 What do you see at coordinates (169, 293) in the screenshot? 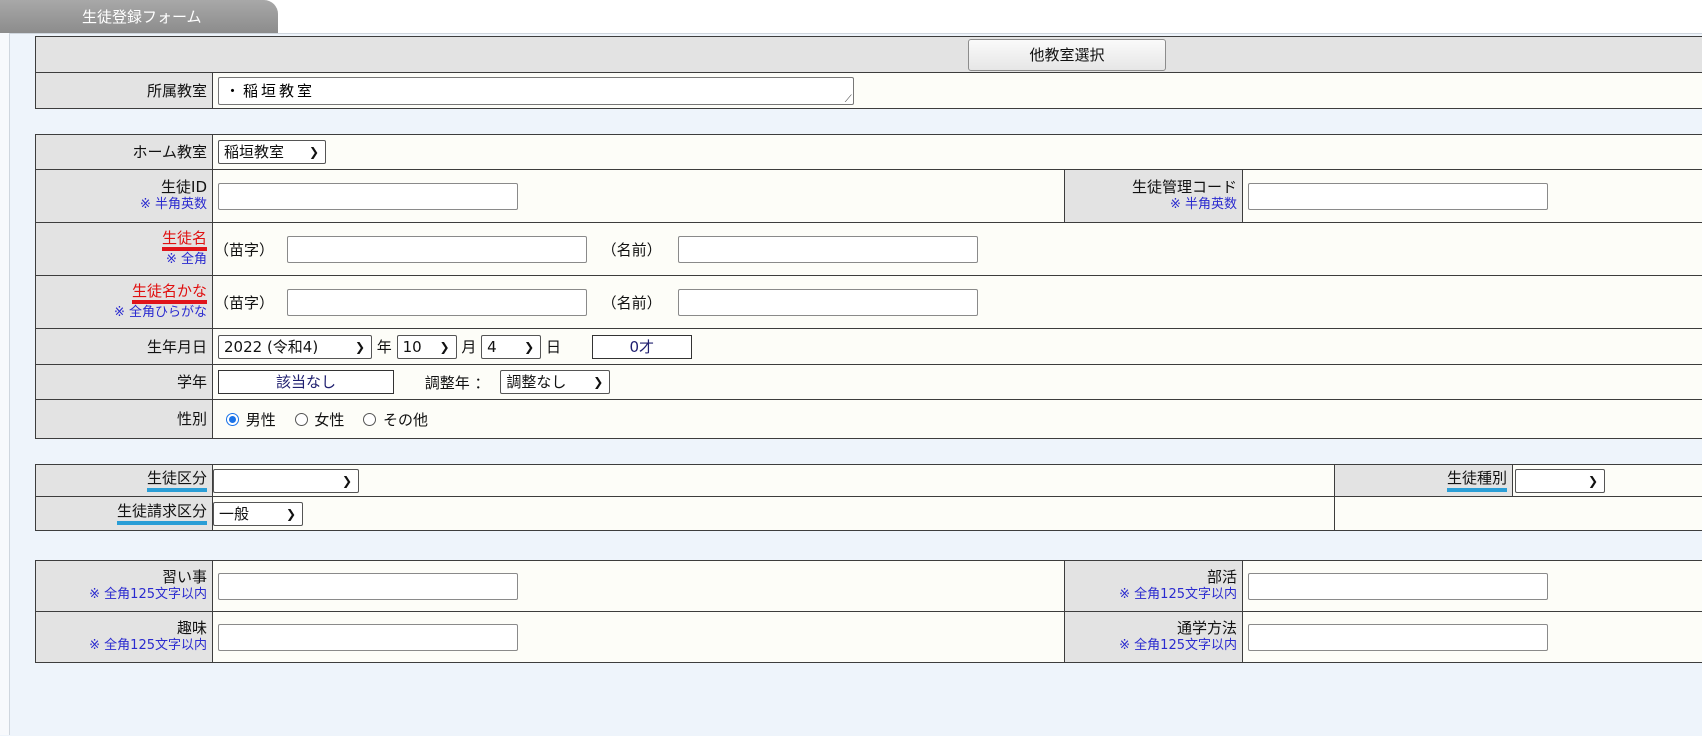
I see `student-kana-label: 生徒名かな` at bounding box center [169, 293].